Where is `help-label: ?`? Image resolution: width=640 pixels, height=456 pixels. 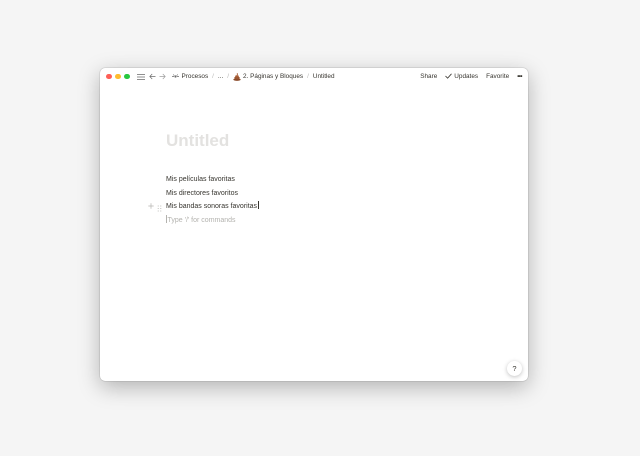
help-label: ? is located at coordinates (514, 368).